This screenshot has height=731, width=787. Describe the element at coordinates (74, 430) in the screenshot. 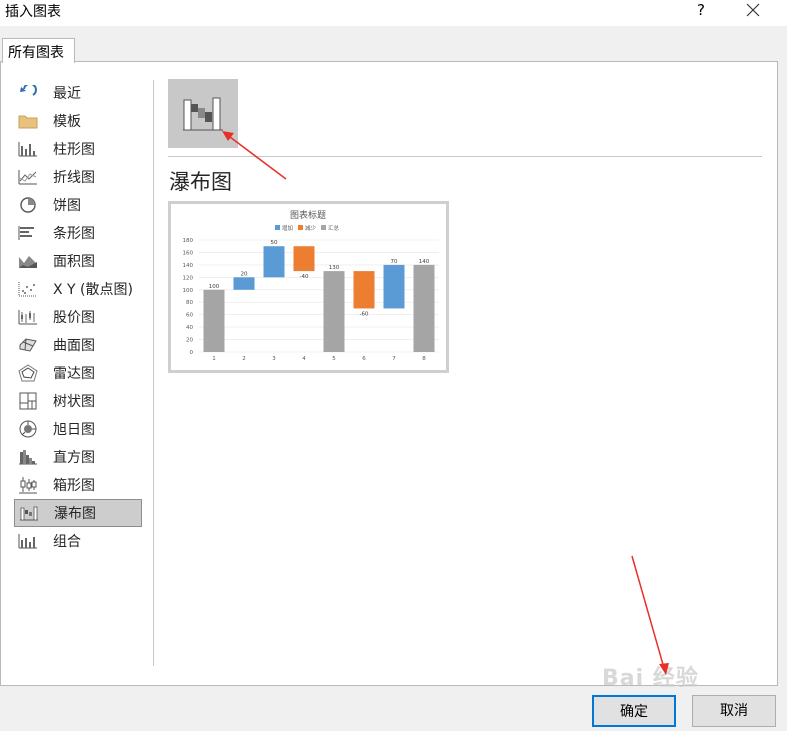

I see `chart-type-label: 旭日图` at that location.